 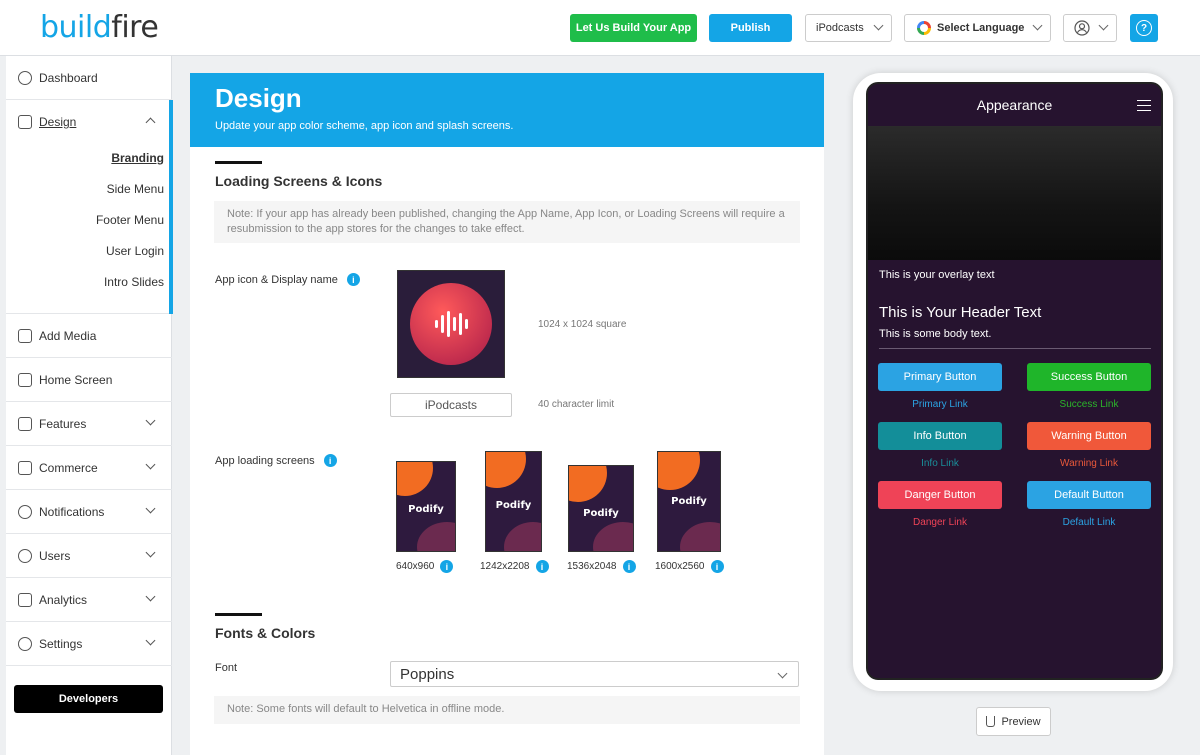 I want to click on user-icon, so click(x=25, y=555).